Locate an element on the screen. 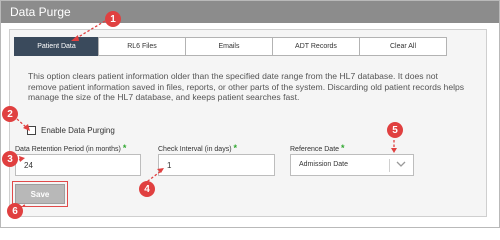  callout-1: 1 is located at coordinates (113, 19).